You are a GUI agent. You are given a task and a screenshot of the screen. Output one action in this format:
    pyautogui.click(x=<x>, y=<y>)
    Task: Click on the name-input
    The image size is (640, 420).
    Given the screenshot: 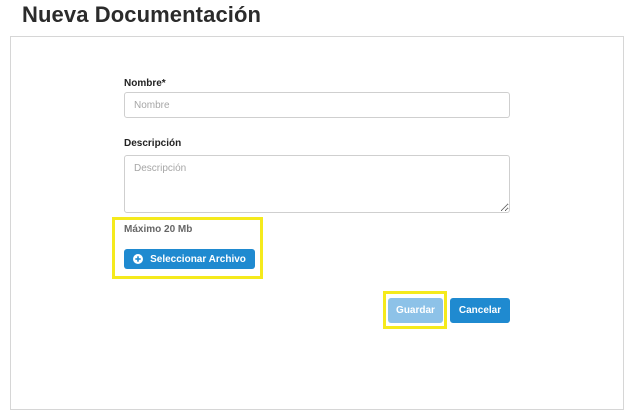 What is the action you would take?
    pyautogui.click(x=317, y=105)
    